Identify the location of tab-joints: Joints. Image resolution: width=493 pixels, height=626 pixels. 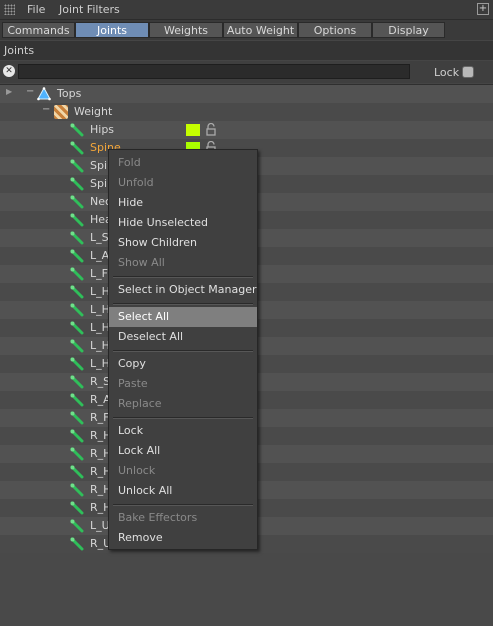
(112, 30).